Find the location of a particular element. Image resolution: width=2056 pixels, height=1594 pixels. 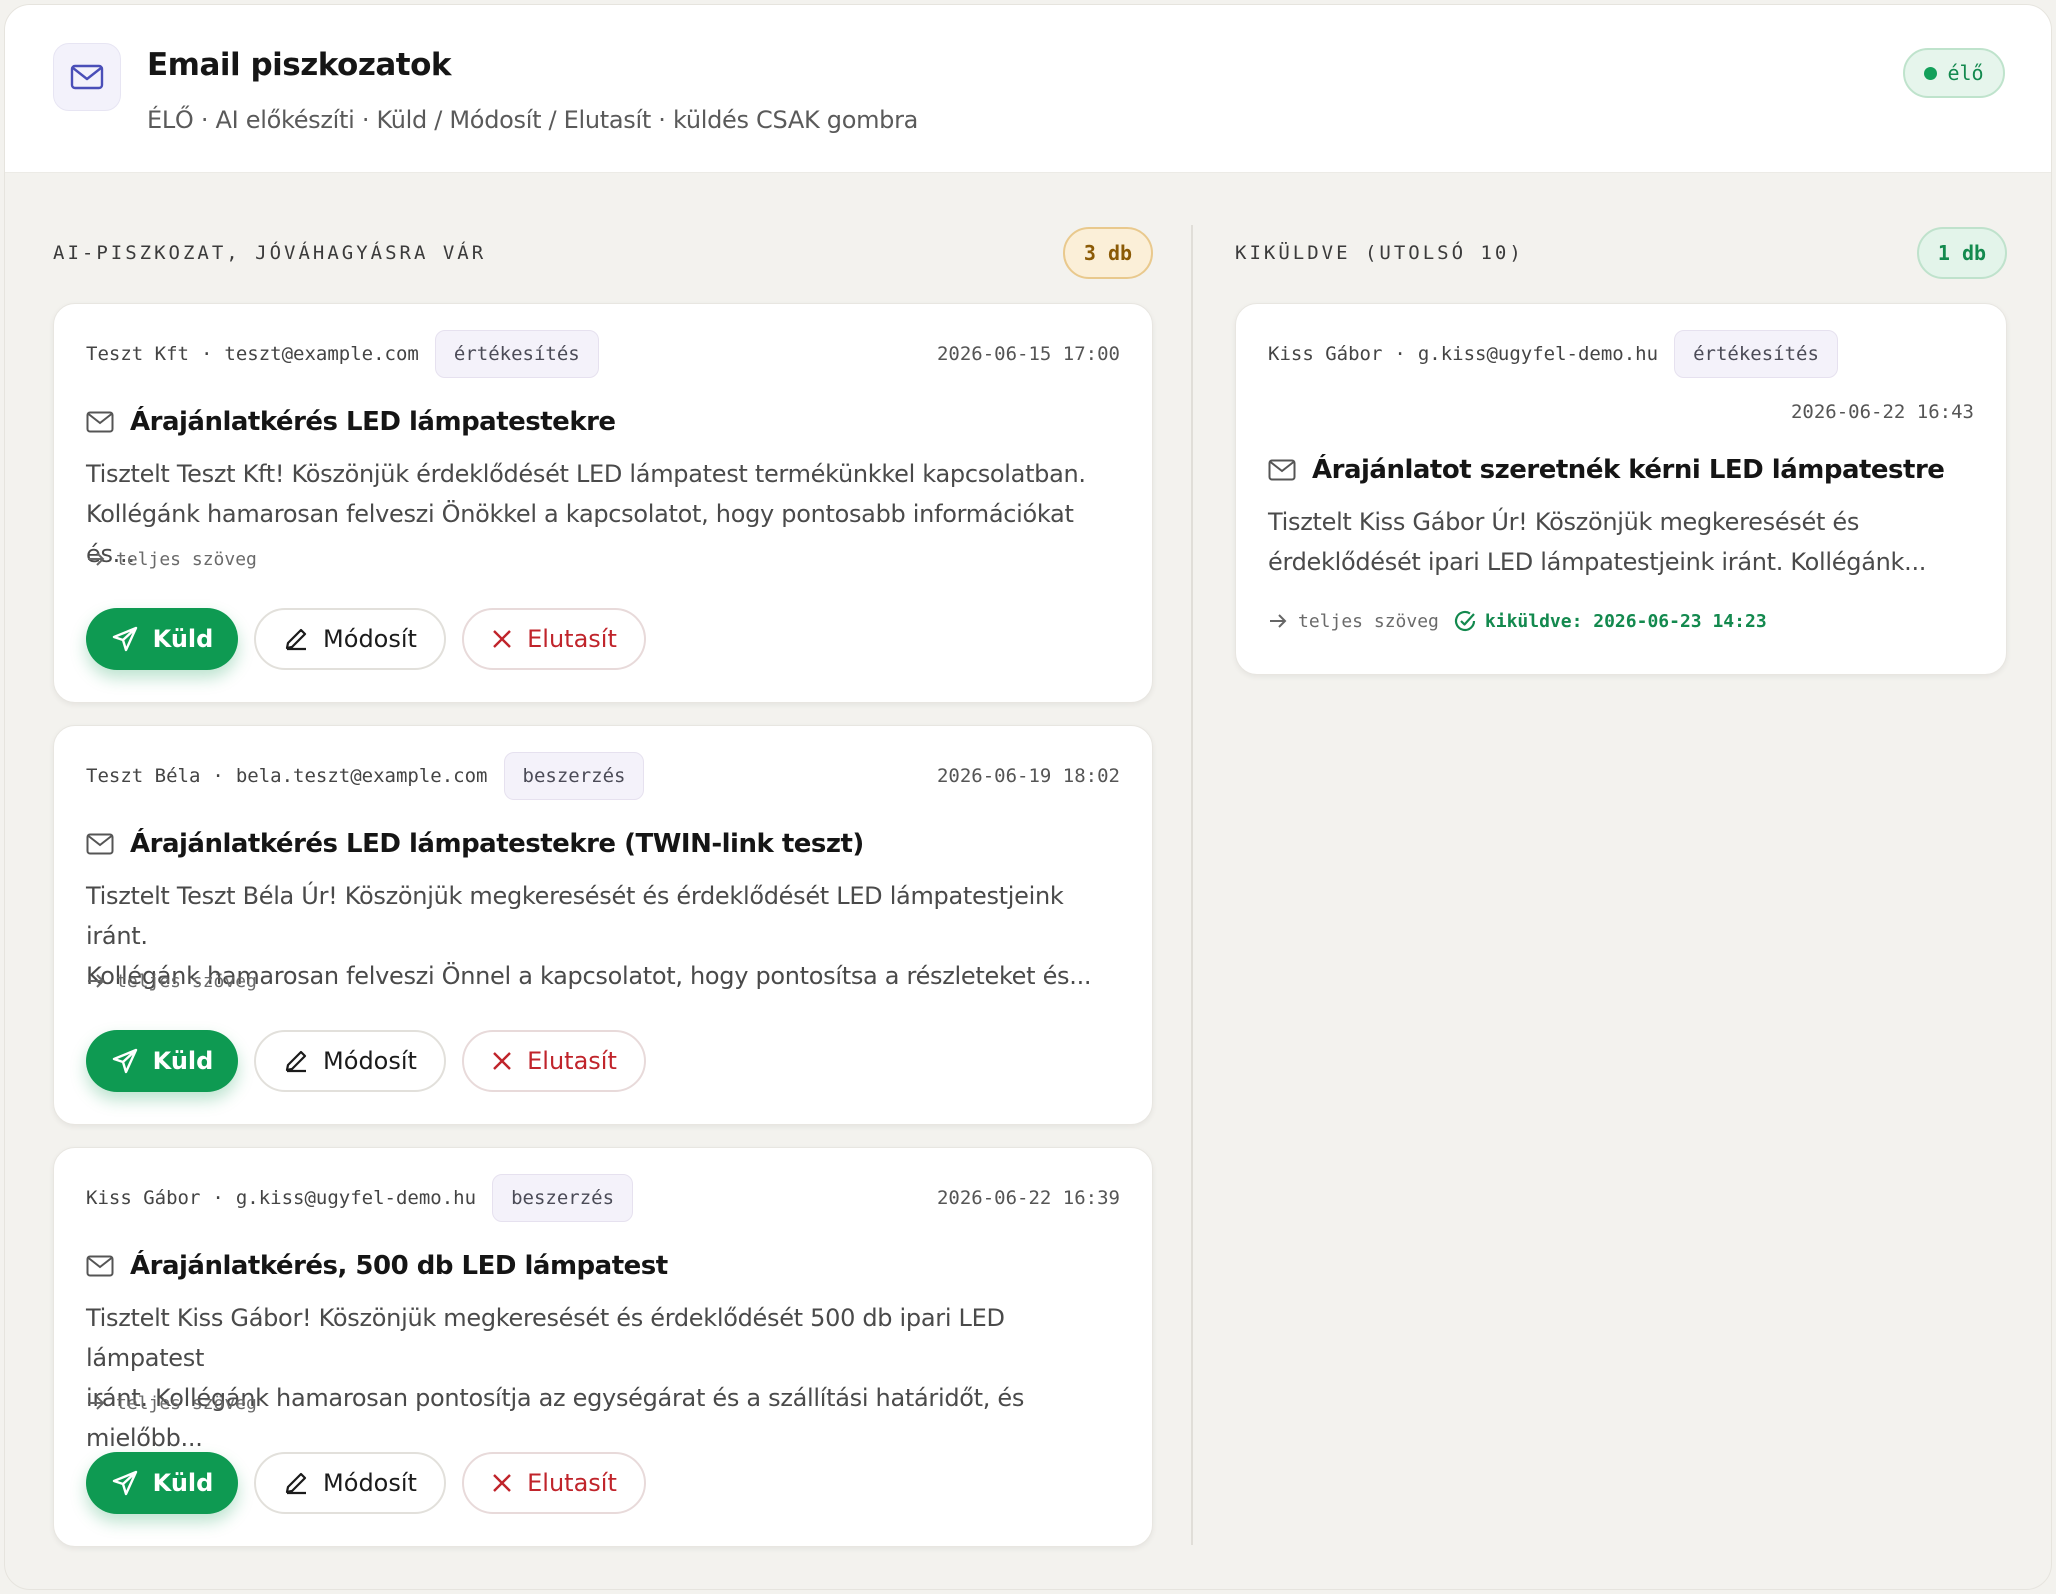

sent-date: 2026-06-22 16:43 is located at coordinates (1882, 412).